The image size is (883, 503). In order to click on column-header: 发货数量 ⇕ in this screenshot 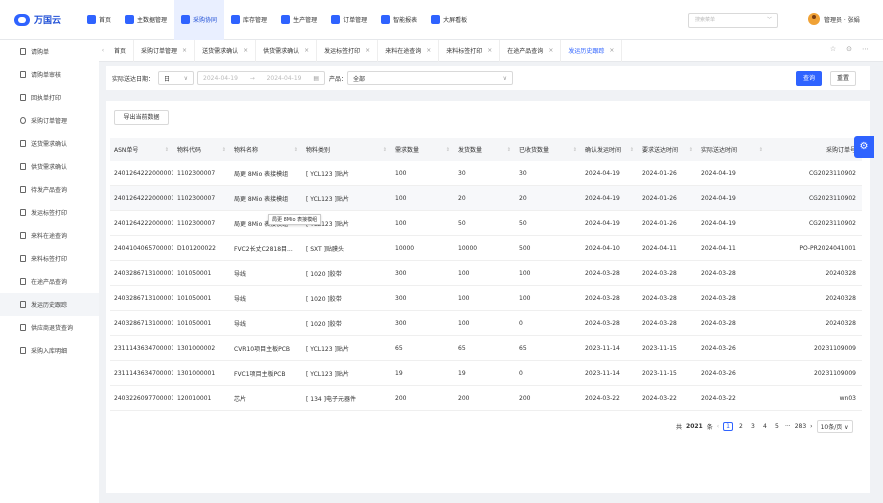, I will do `click(484, 150)`.